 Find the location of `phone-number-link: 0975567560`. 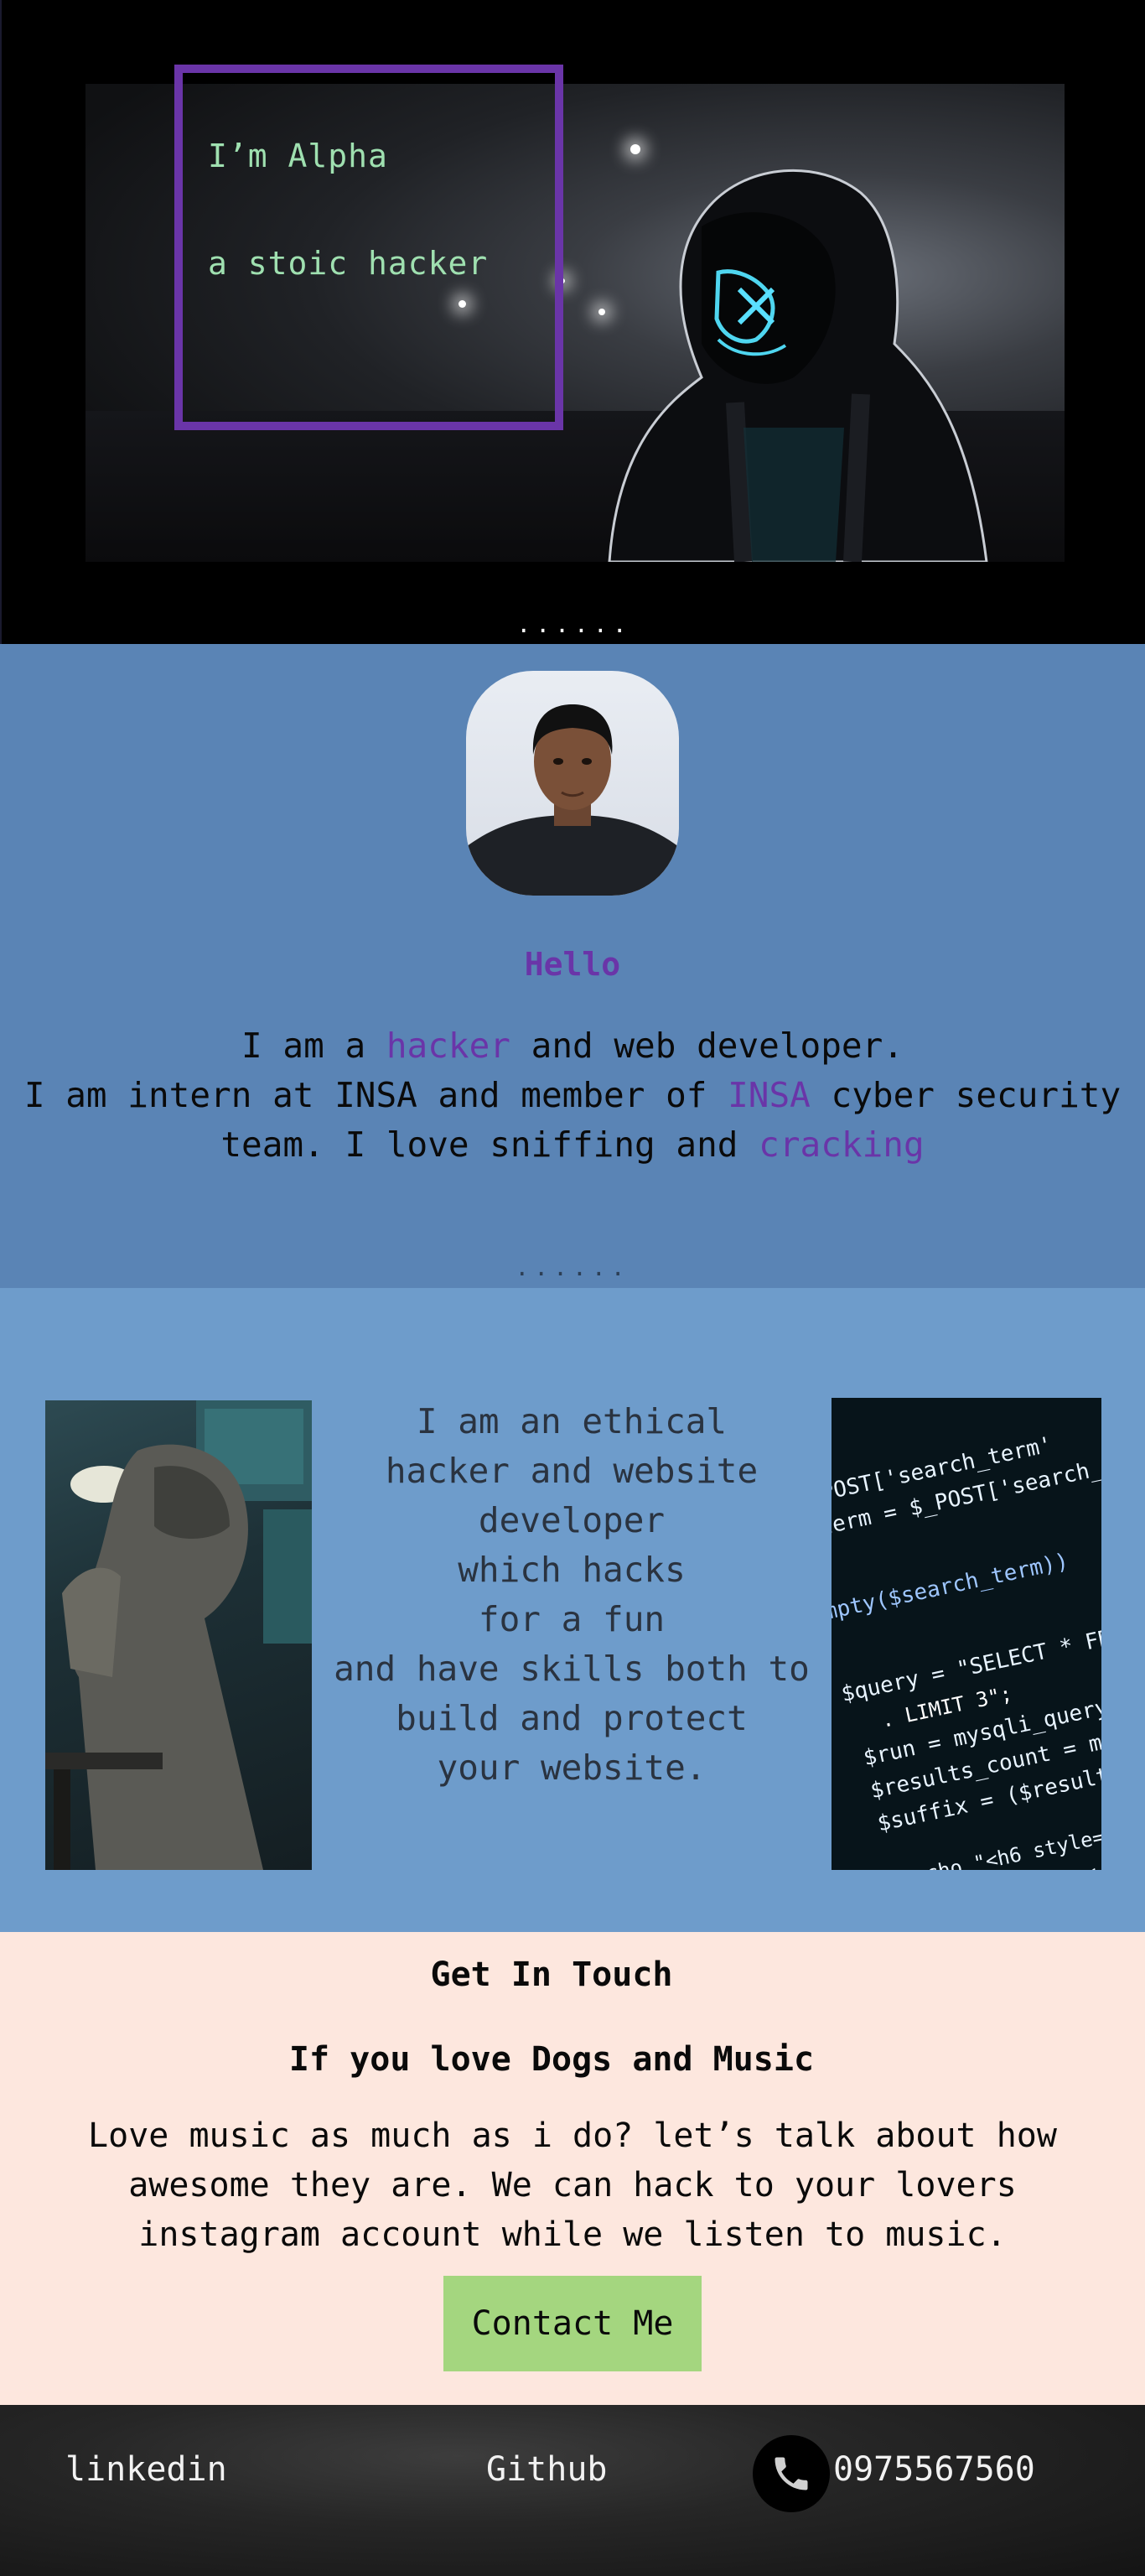

phone-number-link: 0975567560 is located at coordinates (934, 2469).